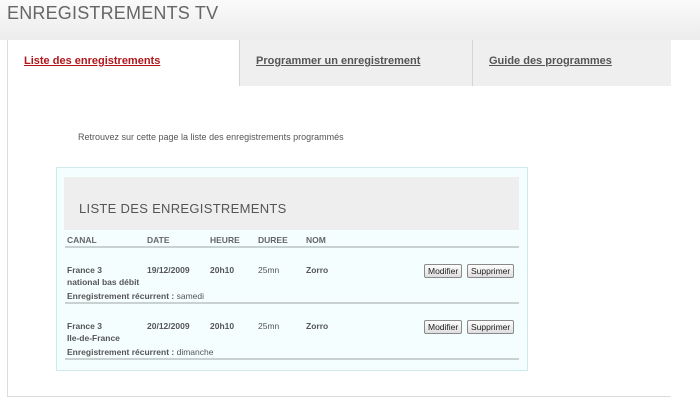 Image resolution: width=700 pixels, height=406 pixels. I want to click on page-title: ENREGISTREMENTS TV, so click(113, 13).